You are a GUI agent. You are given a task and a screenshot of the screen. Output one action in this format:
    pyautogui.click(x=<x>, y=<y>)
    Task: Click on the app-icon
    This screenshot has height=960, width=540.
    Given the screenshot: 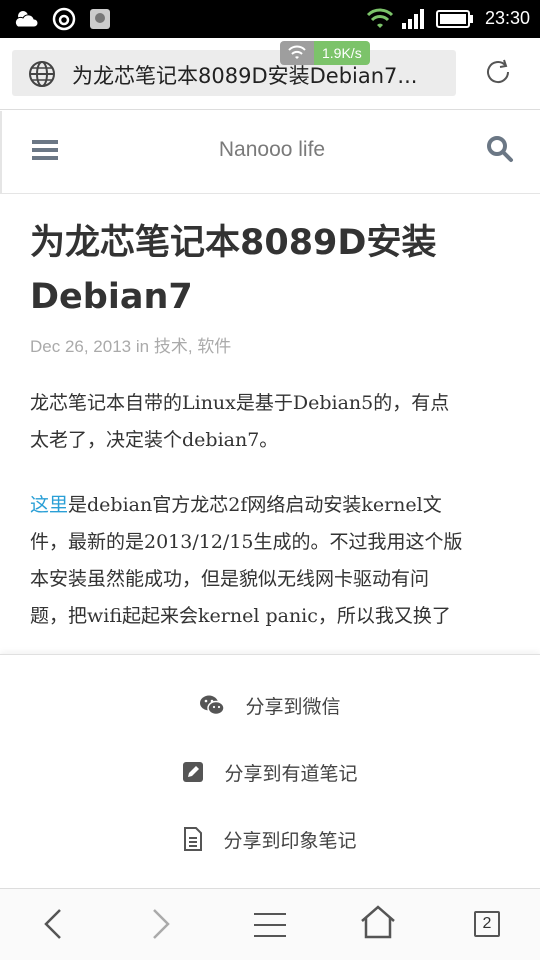 What is the action you would take?
    pyautogui.click(x=100, y=21)
    